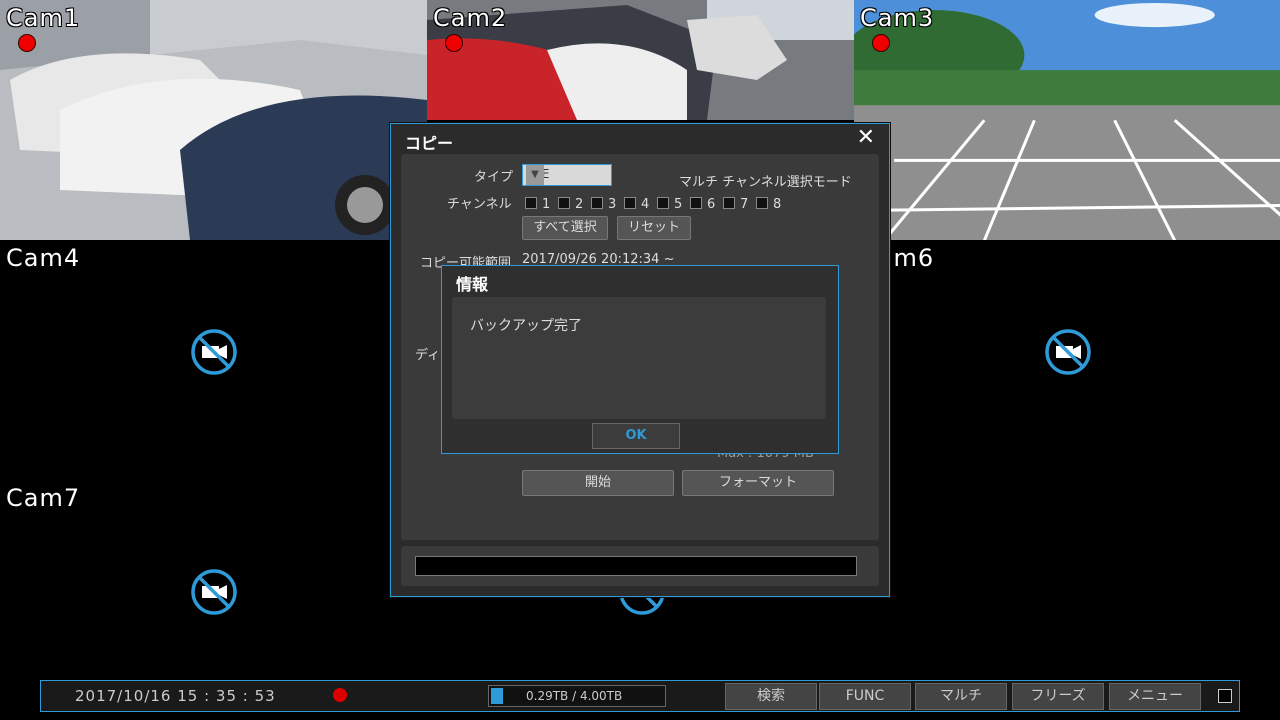  Describe the element at coordinates (768, 204) in the screenshot. I see `channel-checkbox-8: 8` at that location.